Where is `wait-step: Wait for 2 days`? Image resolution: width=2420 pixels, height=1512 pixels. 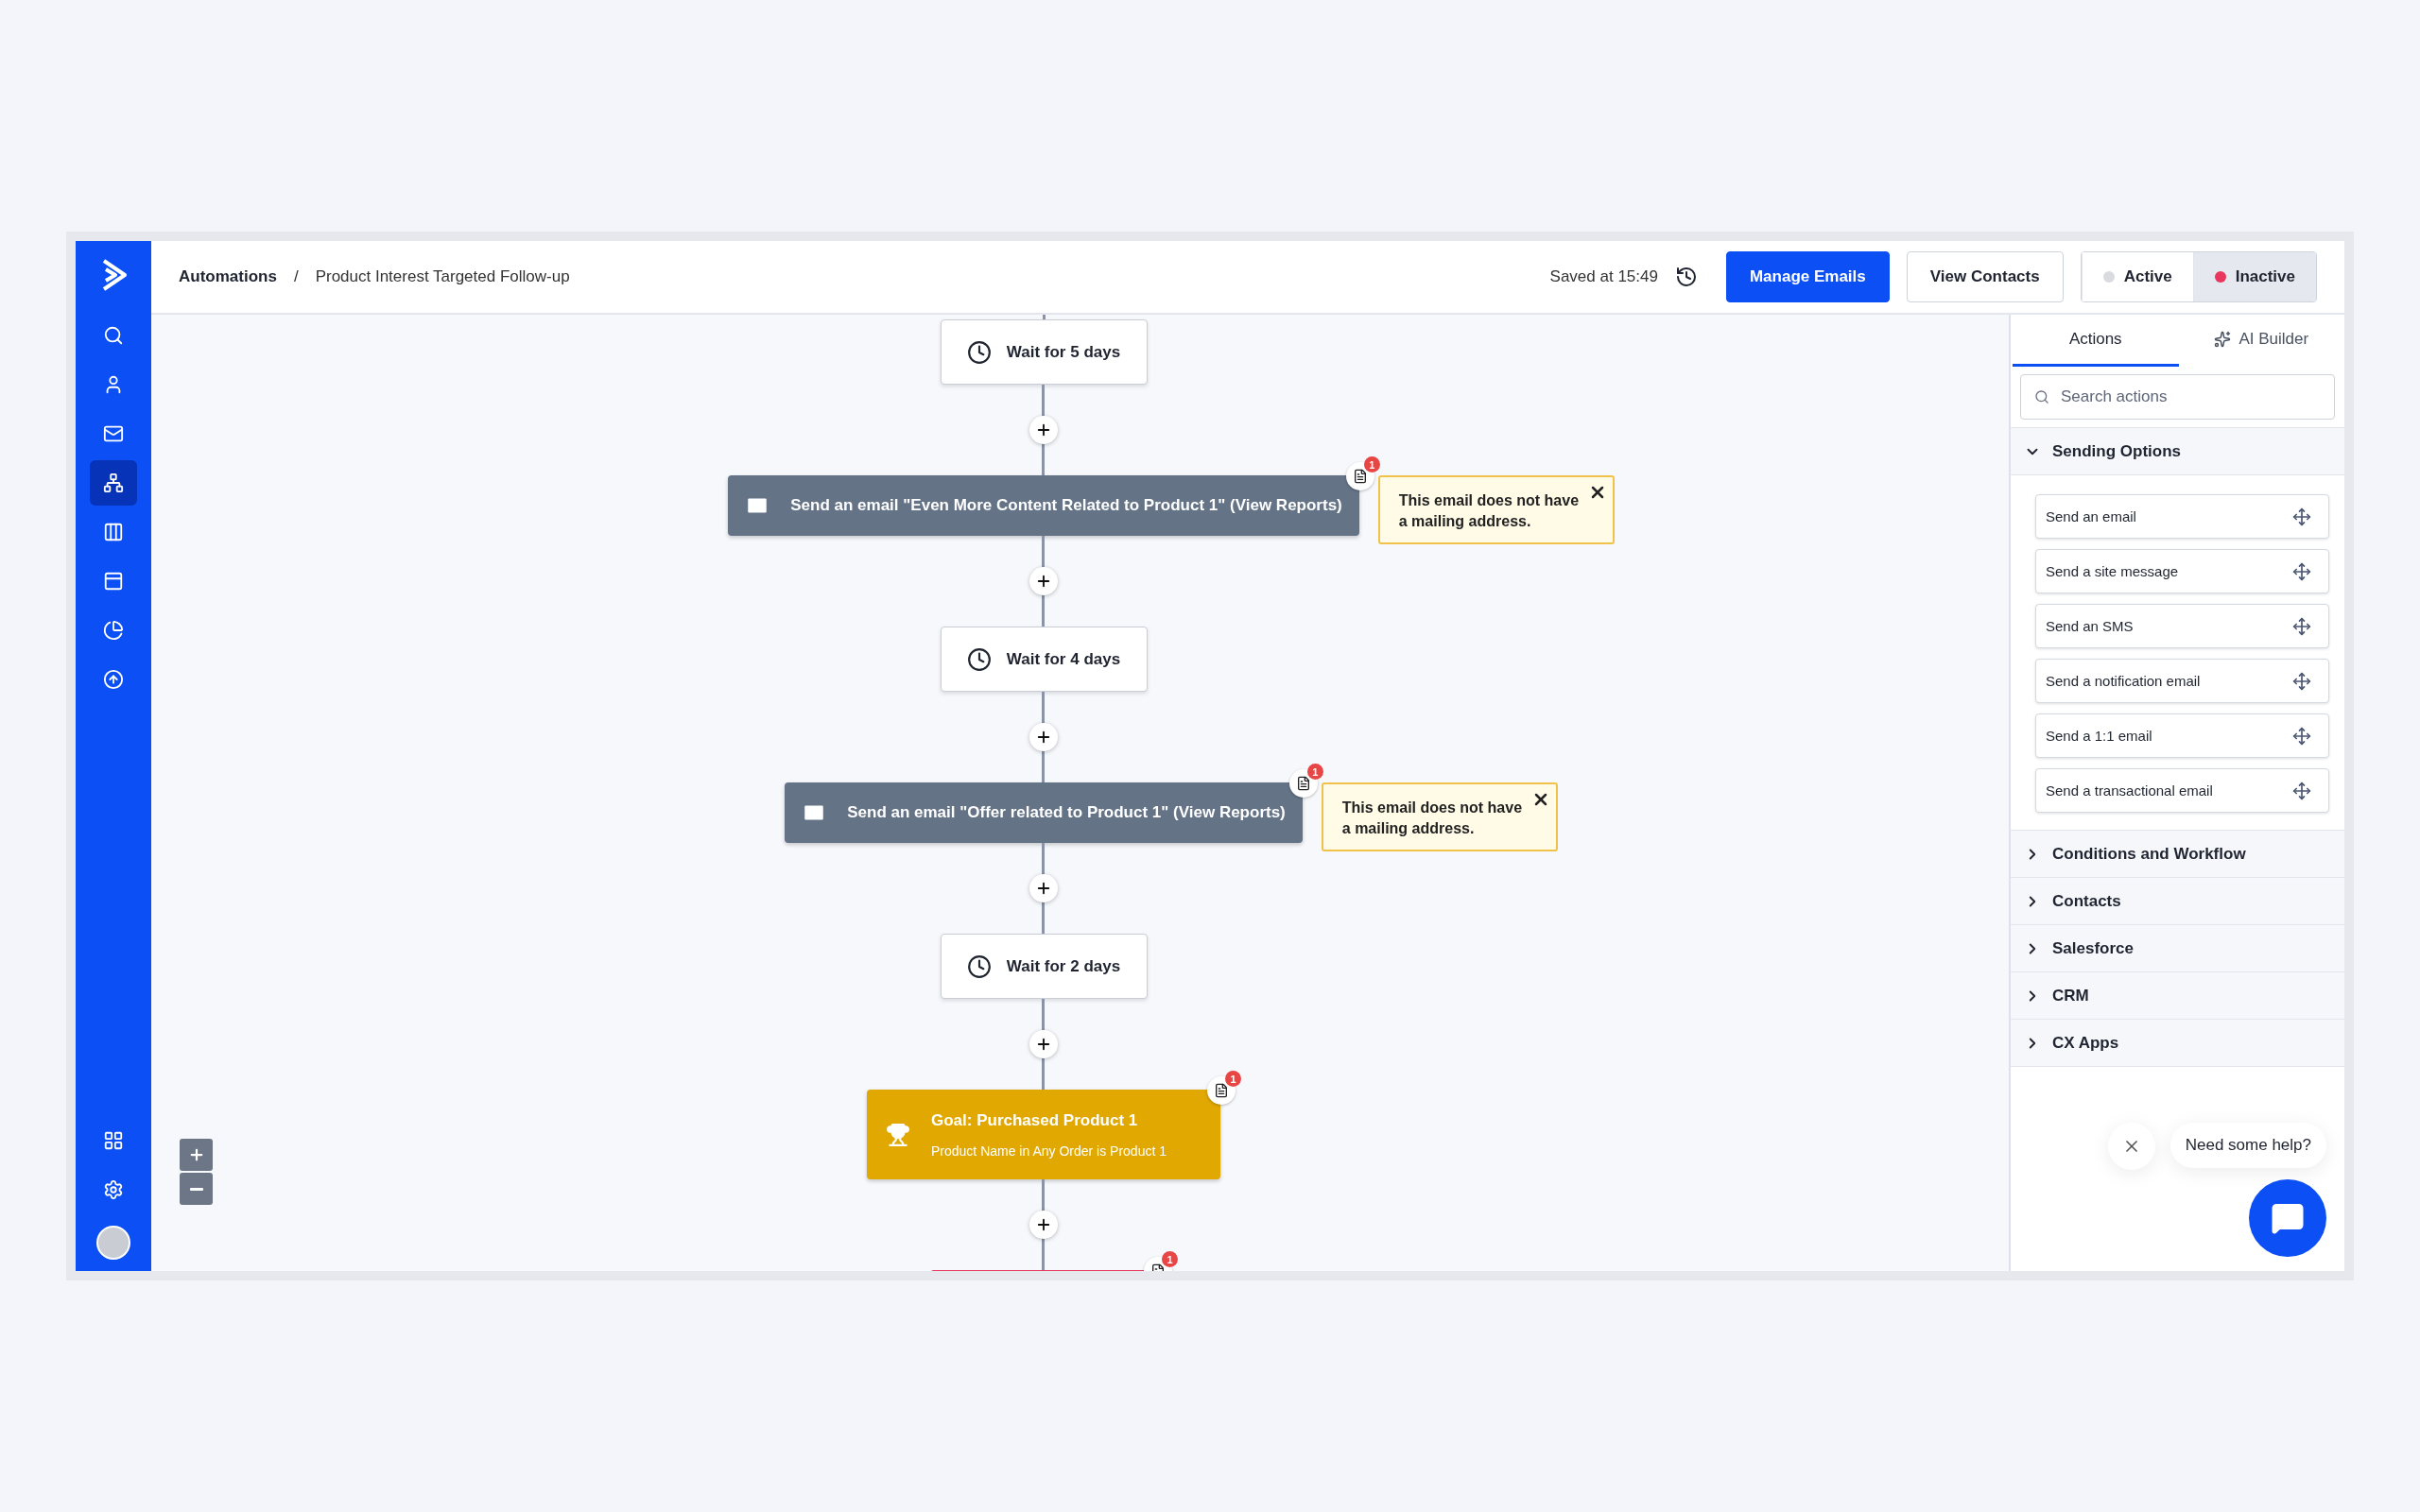 wait-step: Wait for 2 days is located at coordinates (1044, 966).